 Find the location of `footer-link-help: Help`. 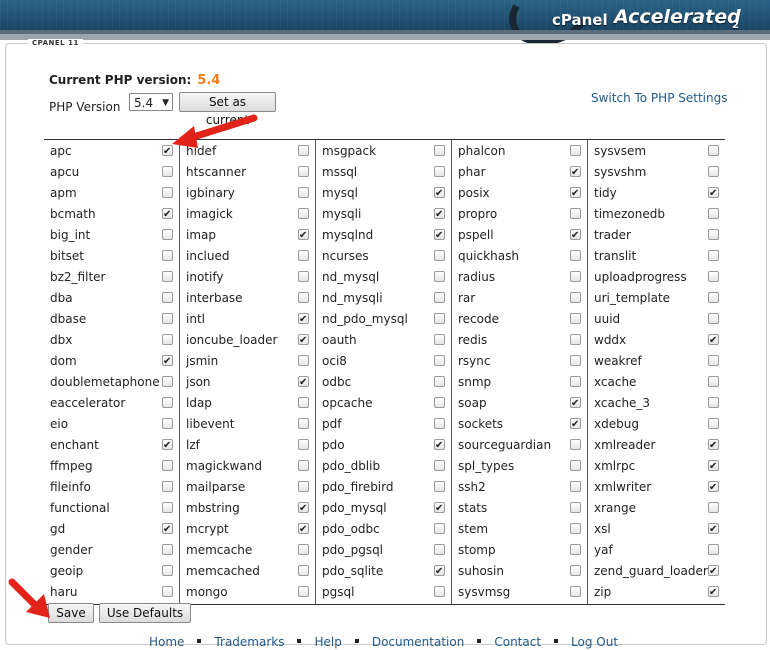

footer-link-help: Help is located at coordinates (327, 642).